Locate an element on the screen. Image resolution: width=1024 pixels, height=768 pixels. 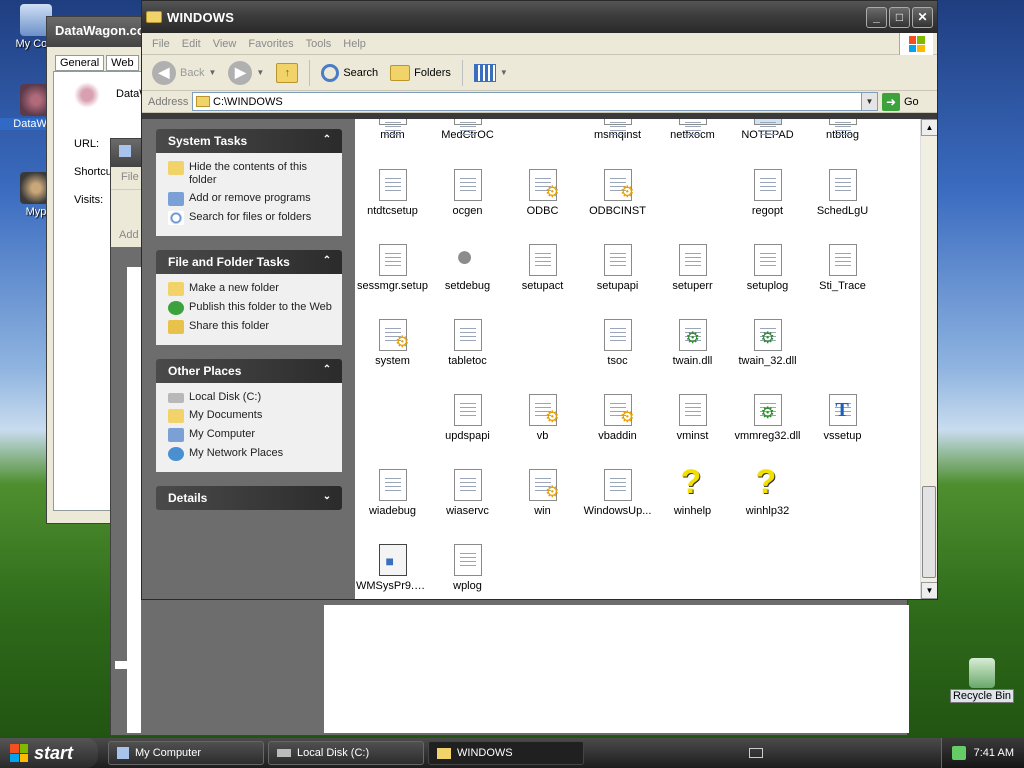
file-item: vssetup is located at coordinates (842, 418).